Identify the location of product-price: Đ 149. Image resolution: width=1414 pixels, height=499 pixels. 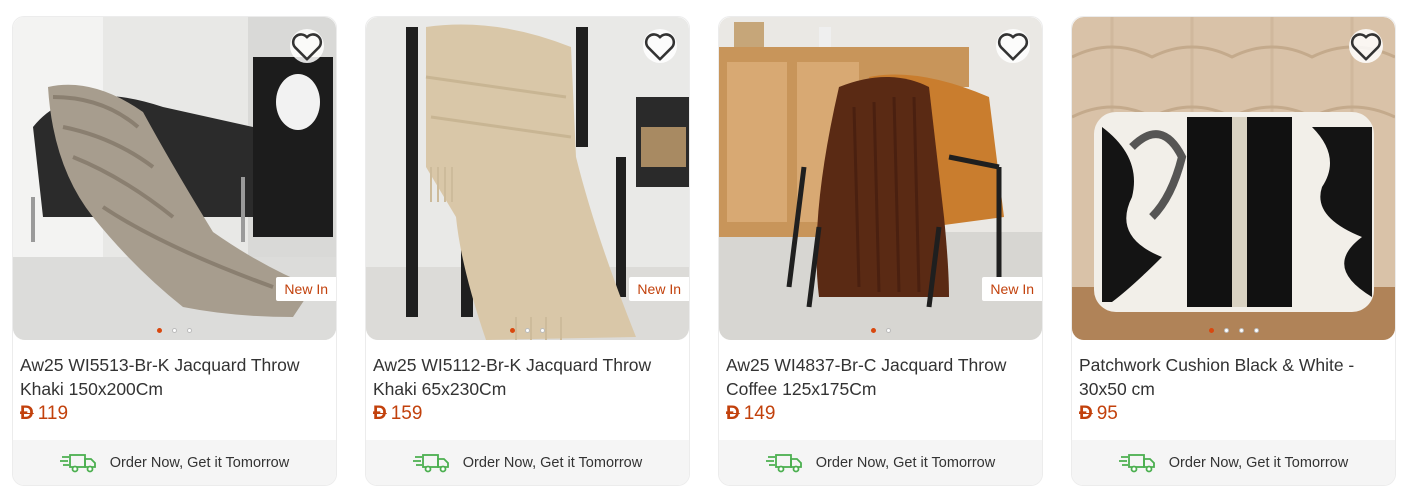
(750, 414).